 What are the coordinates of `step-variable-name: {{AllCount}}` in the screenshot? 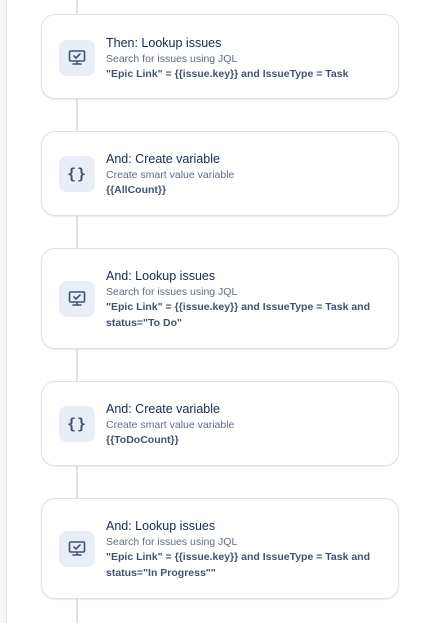 It's located at (136, 190).